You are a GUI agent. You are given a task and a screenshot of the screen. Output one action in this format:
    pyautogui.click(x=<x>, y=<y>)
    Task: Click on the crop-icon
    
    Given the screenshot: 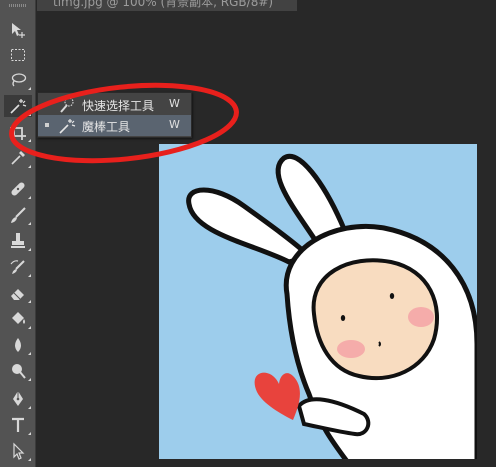 What is the action you would take?
    pyautogui.click(x=18, y=132)
    